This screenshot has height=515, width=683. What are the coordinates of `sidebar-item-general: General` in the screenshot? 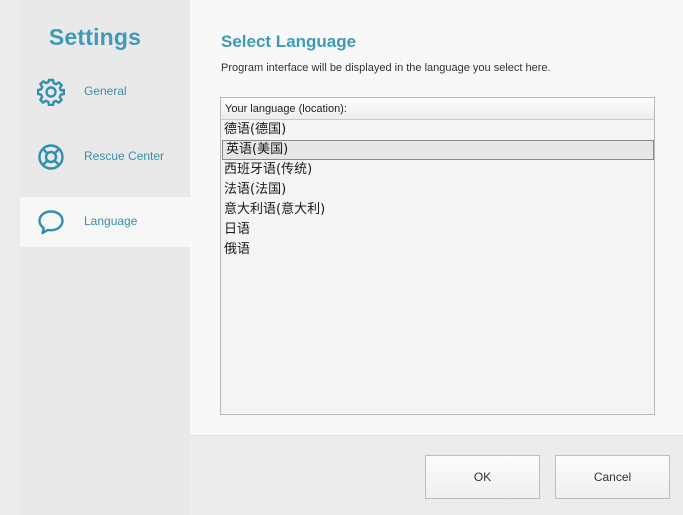 It's located at (105, 92).